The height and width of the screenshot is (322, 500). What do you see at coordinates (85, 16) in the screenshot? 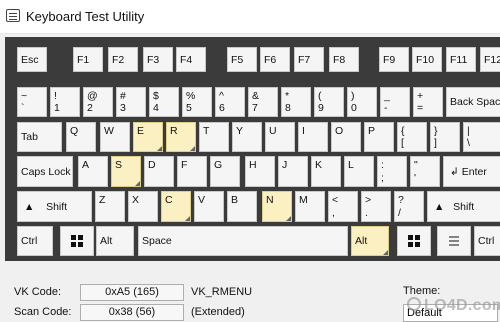
I see `window-title: Keyboard Test Utility` at bounding box center [85, 16].